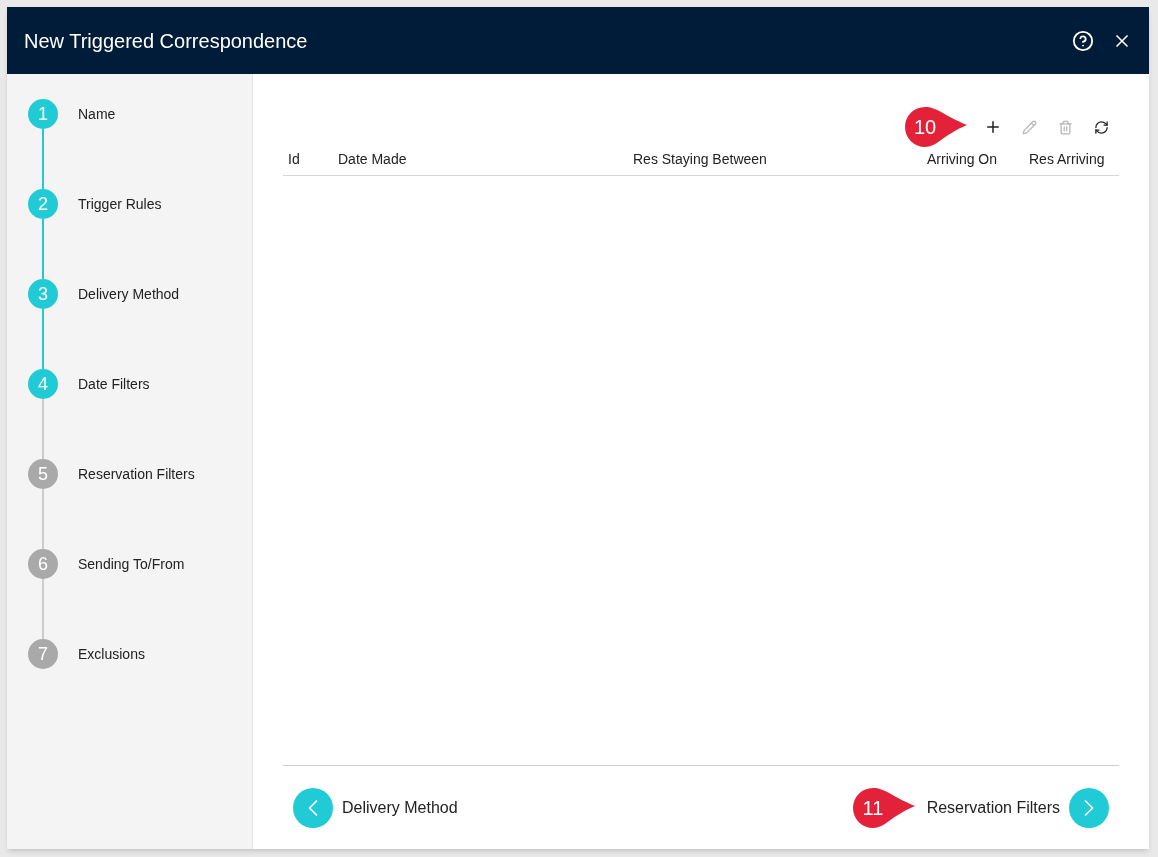 Image resolution: width=1158 pixels, height=857 pixels. What do you see at coordinates (1074, 159) in the screenshot?
I see `column-header: Res Arriving` at bounding box center [1074, 159].